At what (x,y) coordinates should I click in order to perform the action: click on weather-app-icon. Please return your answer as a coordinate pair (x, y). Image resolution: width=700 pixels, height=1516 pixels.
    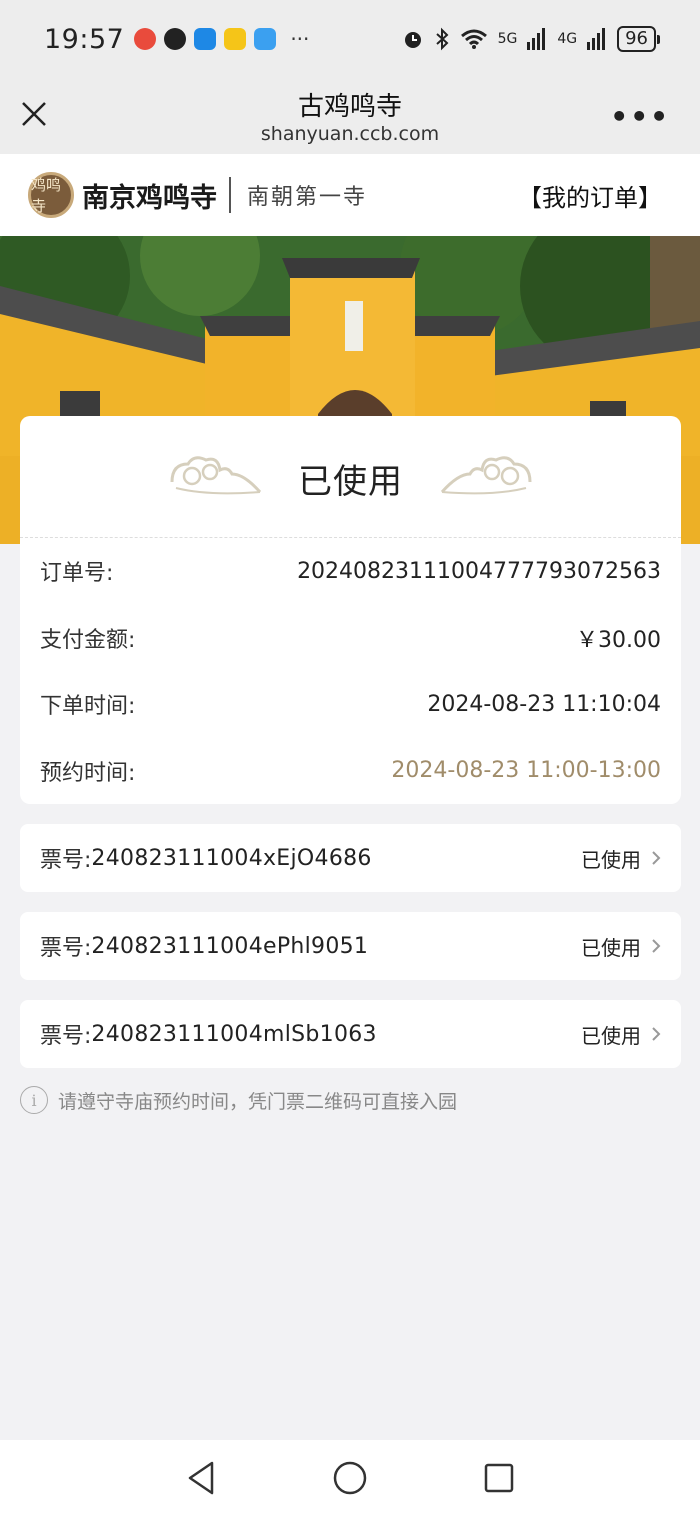
    Looking at the image, I should click on (265, 39).